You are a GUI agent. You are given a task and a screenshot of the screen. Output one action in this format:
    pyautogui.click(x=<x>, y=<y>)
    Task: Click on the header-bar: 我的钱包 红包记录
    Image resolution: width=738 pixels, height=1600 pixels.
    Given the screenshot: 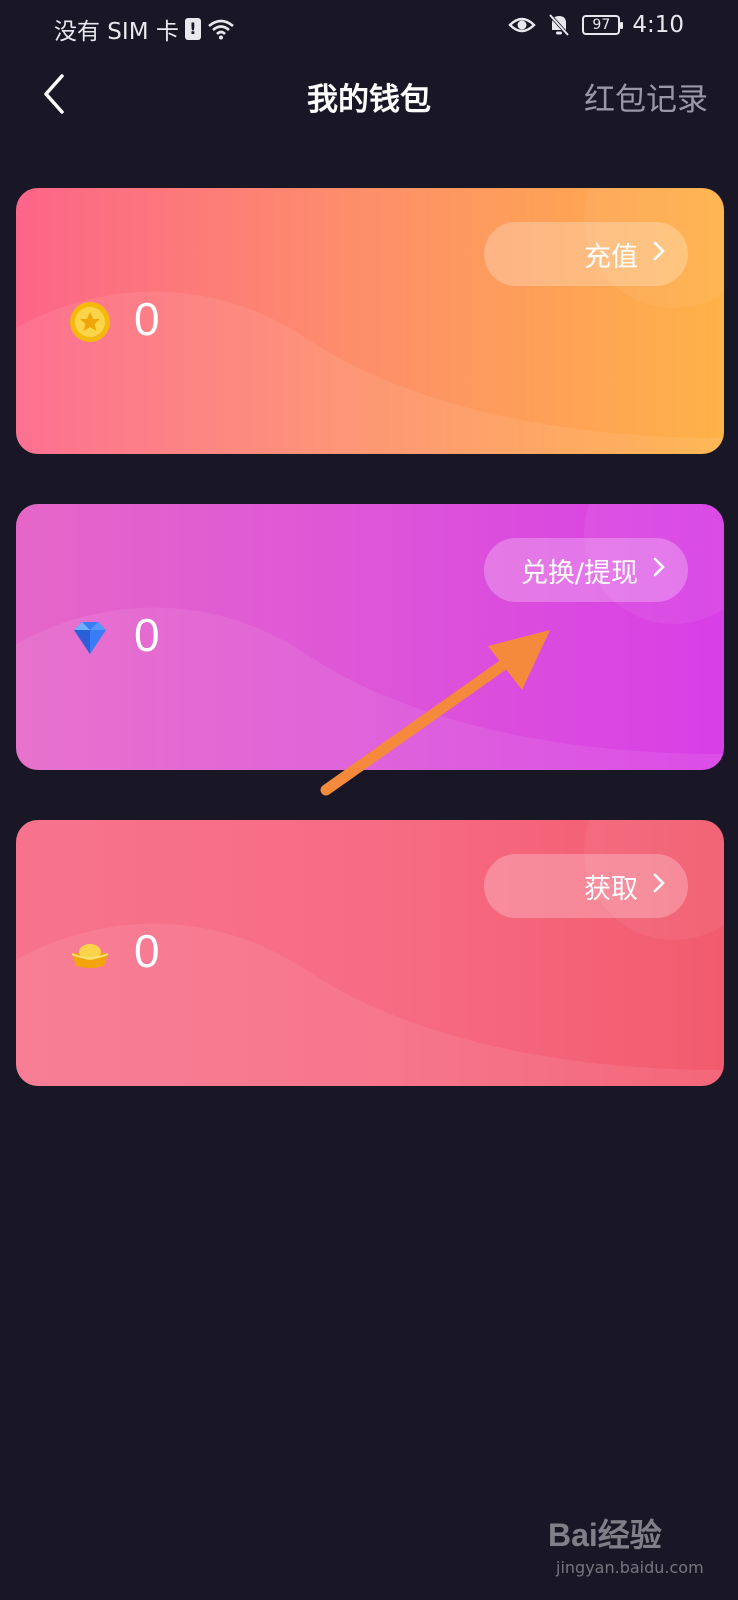 What is the action you would take?
    pyautogui.click(x=369, y=92)
    